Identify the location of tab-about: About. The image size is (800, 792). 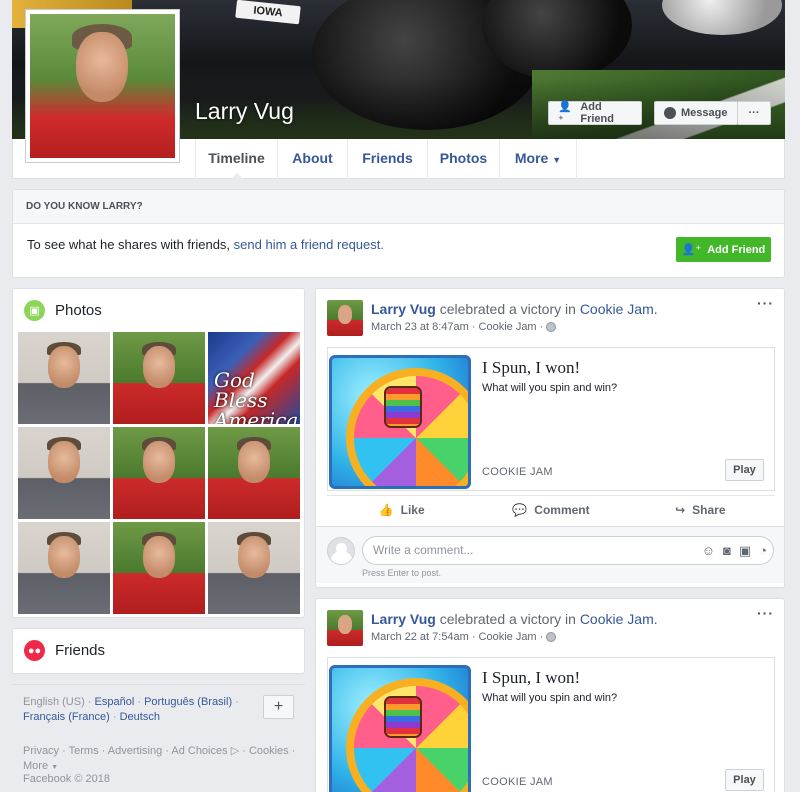
(312, 159).